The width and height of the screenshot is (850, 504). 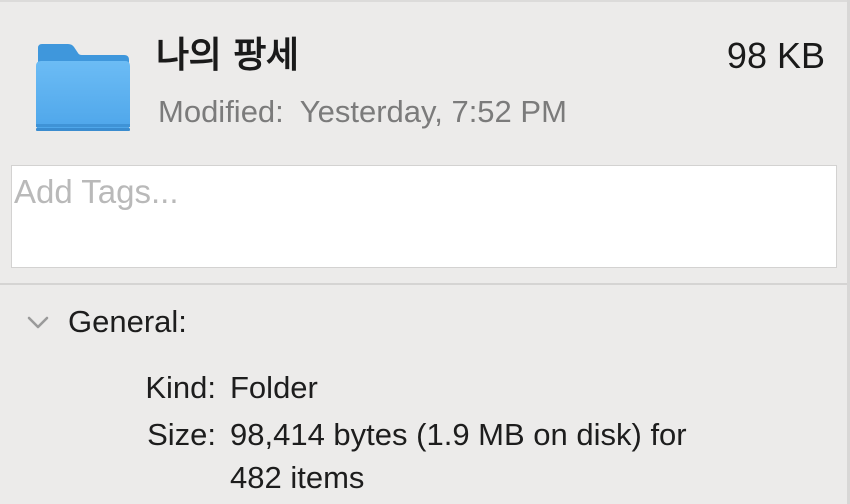 I want to click on kind-value: Folder, so click(x=274, y=387).